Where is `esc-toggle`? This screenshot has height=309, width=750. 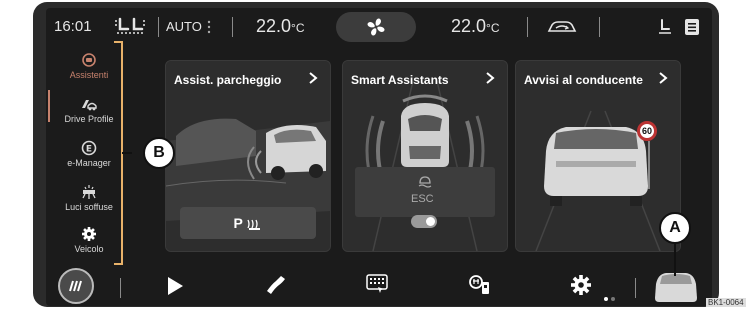
esc-toggle is located at coordinates (424, 221).